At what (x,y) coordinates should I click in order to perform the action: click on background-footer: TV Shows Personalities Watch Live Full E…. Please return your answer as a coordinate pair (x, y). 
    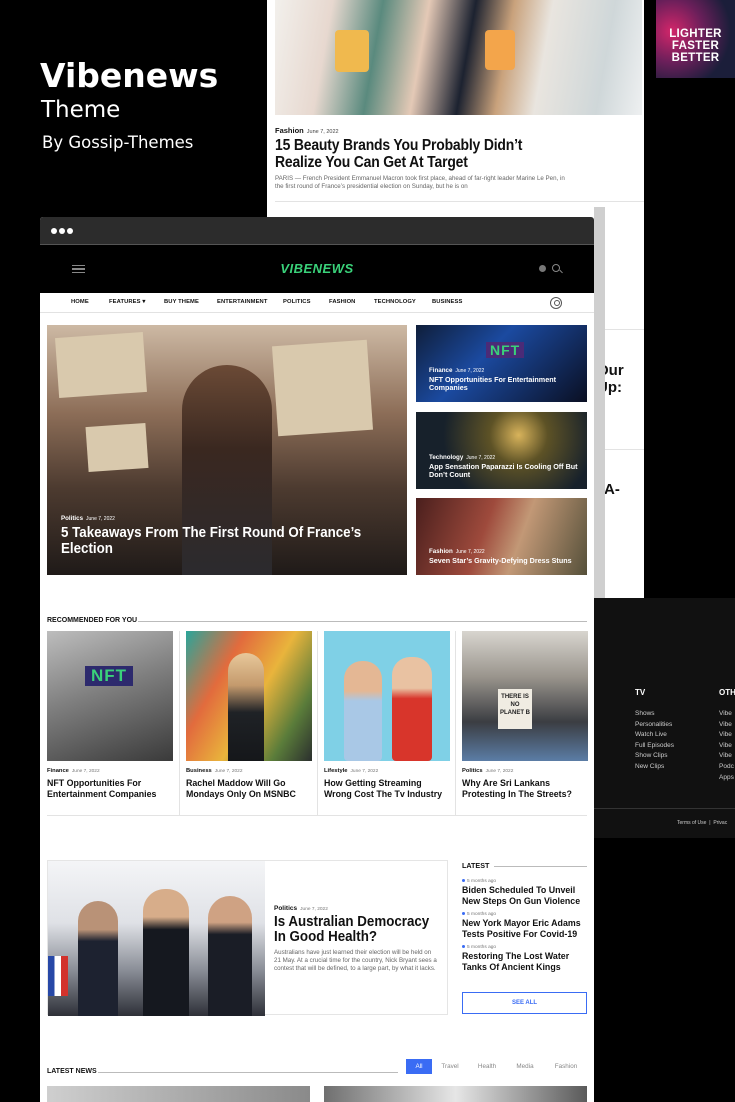
    Looking at the image, I should click on (664, 718).